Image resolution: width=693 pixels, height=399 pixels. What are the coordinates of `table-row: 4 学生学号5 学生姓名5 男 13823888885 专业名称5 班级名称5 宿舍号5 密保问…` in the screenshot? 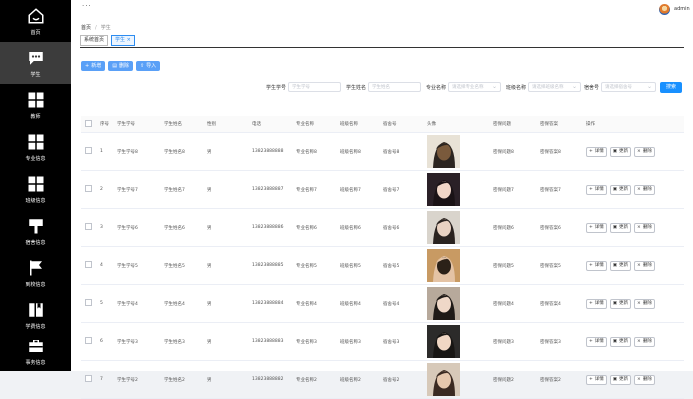 It's located at (382, 265).